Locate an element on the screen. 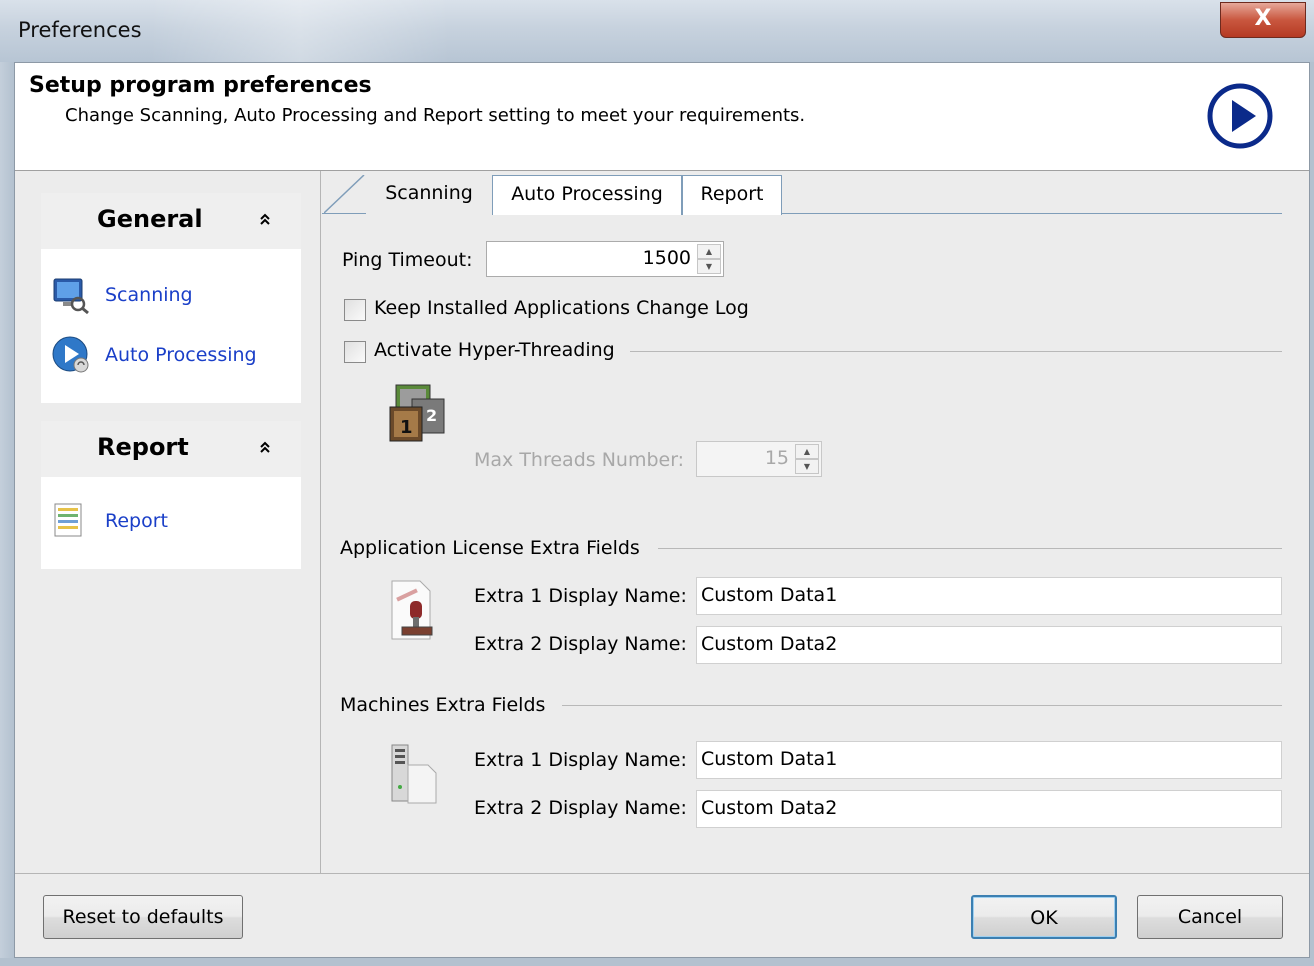 This screenshot has height=966, width=1314. sidebar-item-label: Scanning is located at coordinates (149, 295).